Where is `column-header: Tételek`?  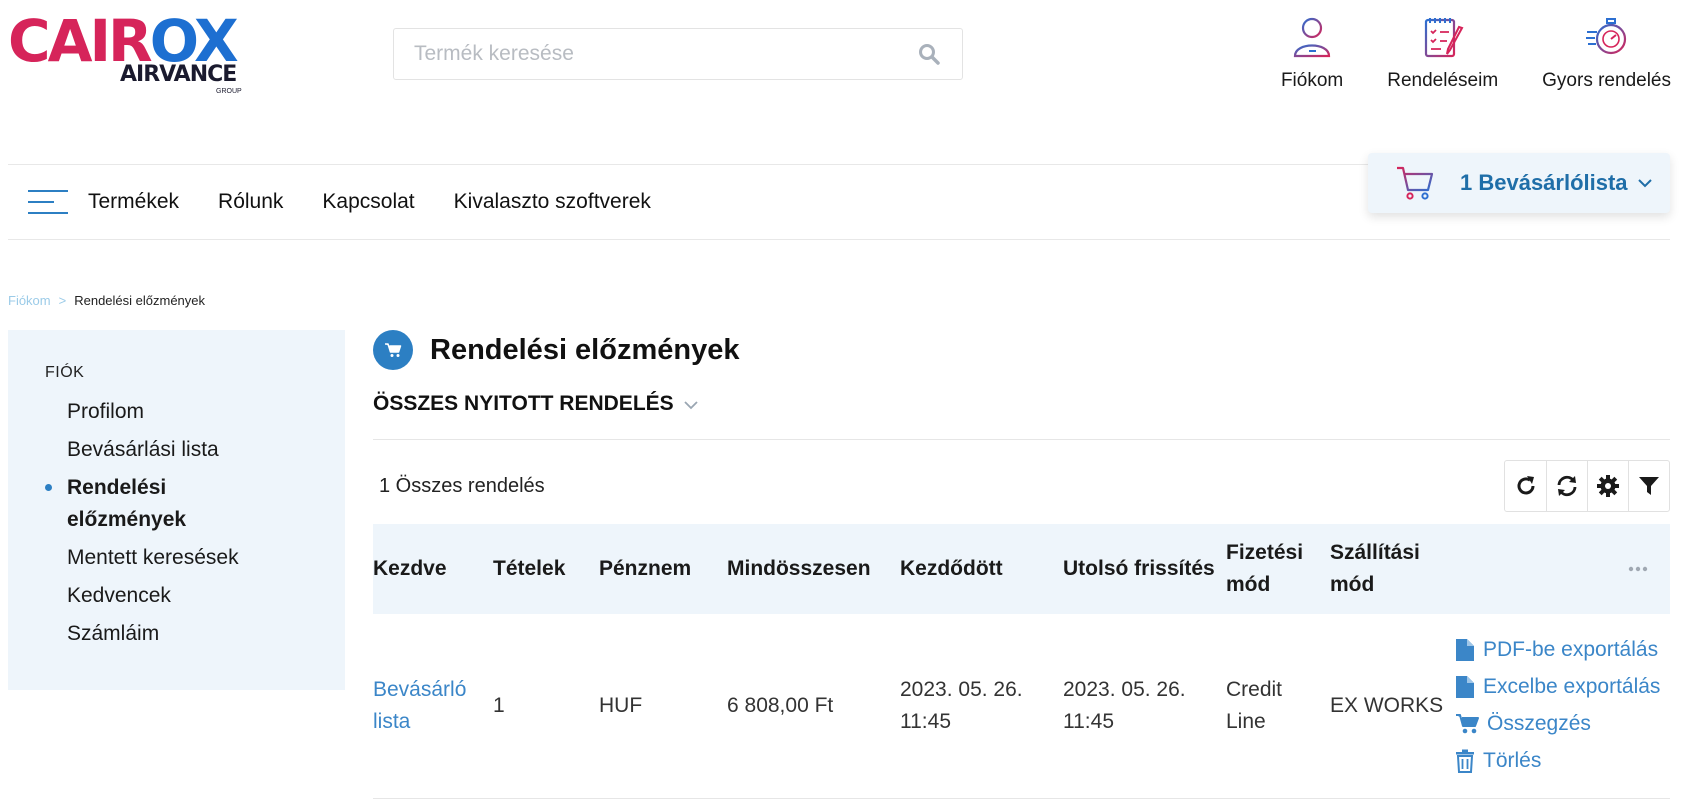 column-header: Tételek is located at coordinates (546, 569).